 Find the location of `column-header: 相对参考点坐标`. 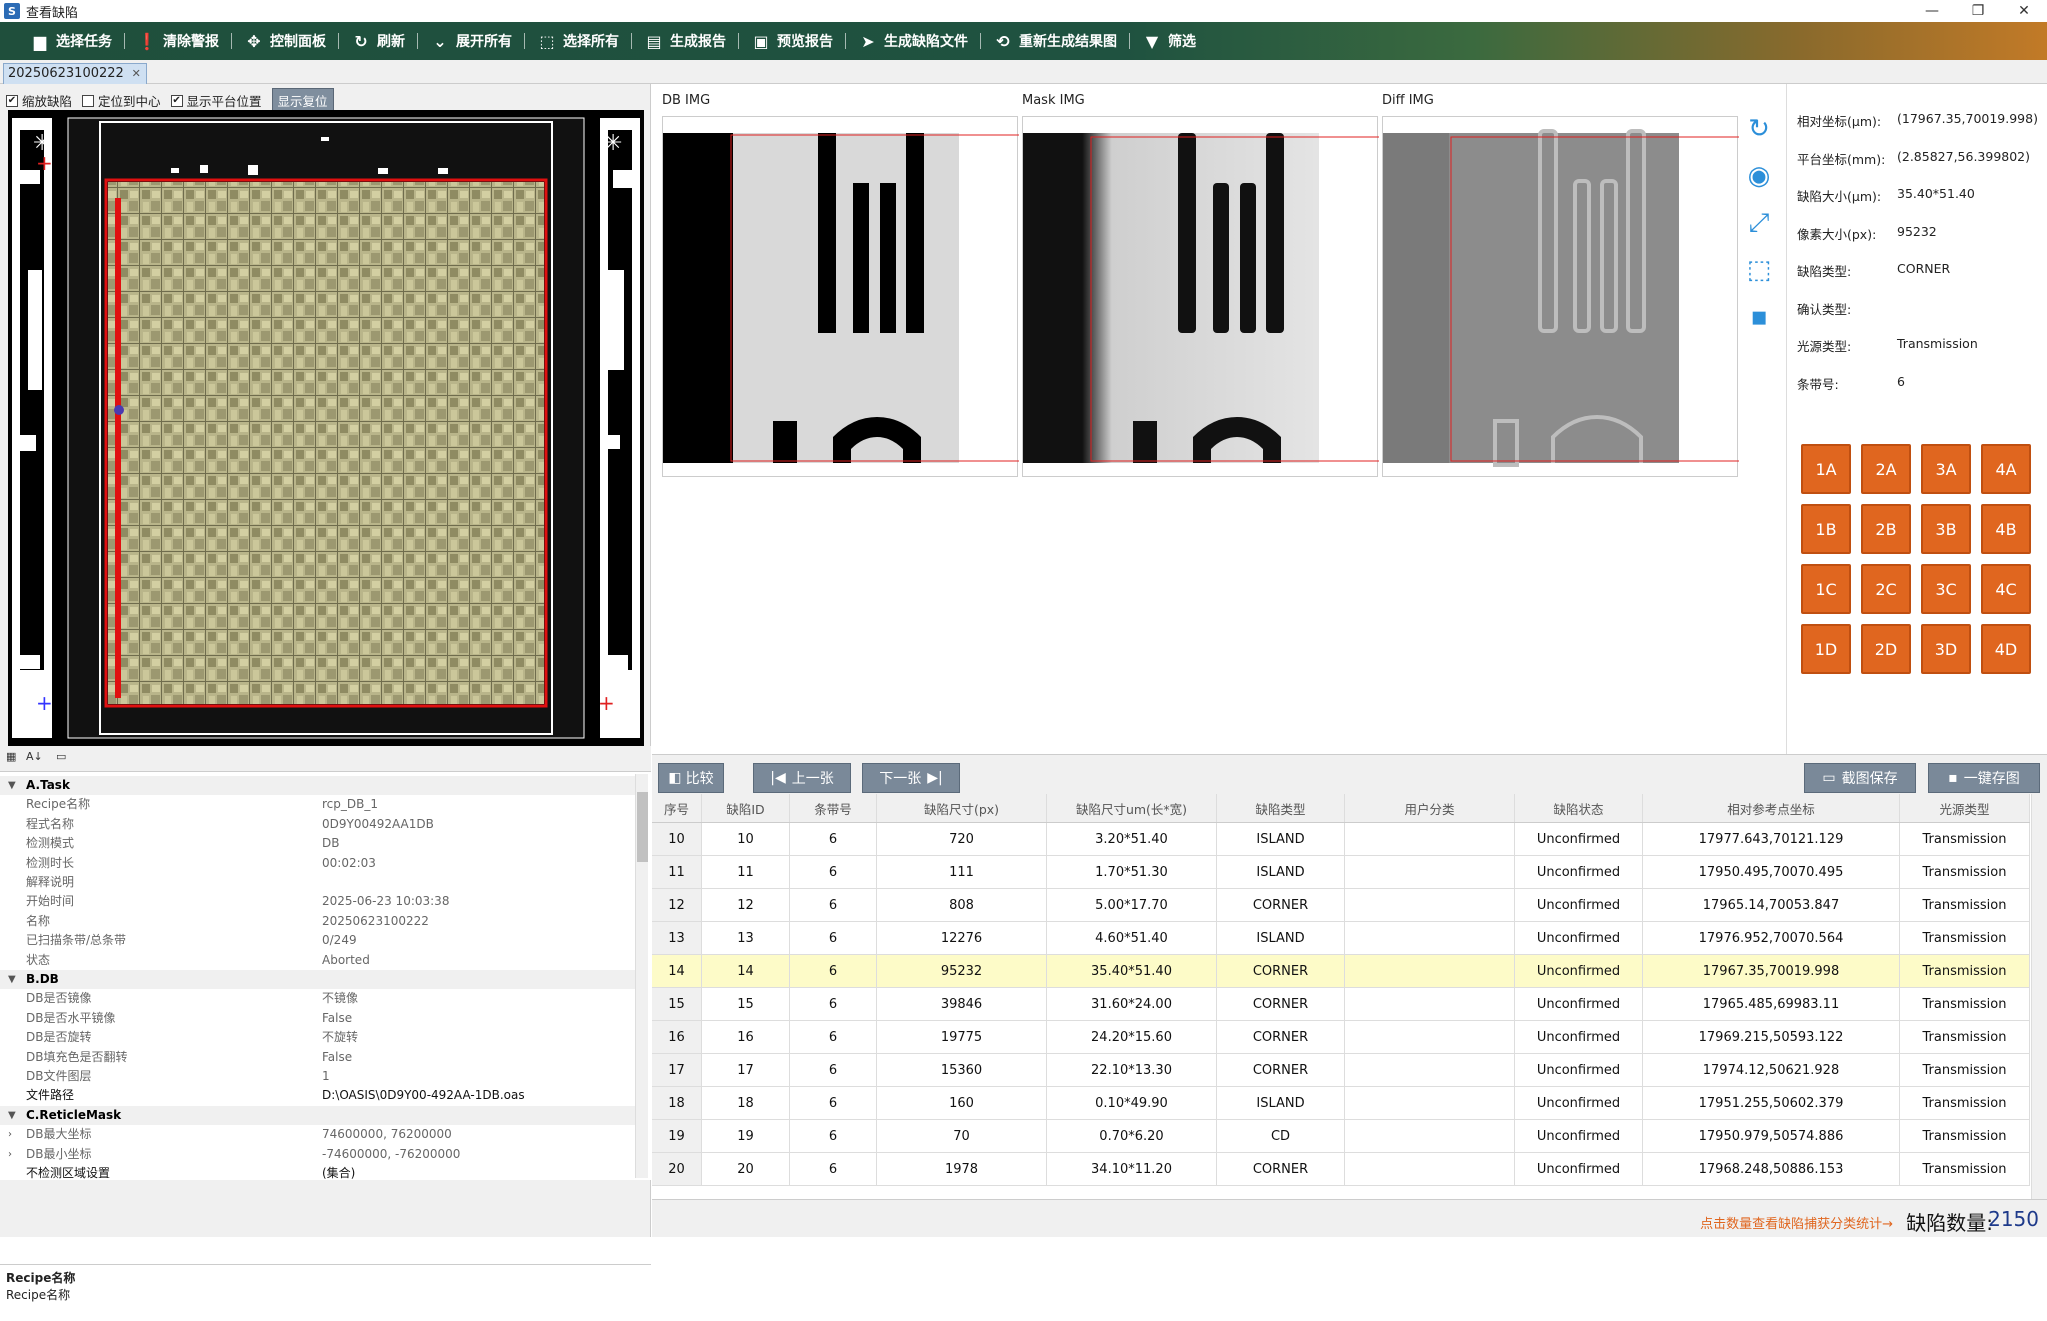

column-header: 相对参考点坐标 is located at coordinates (1771, 808).